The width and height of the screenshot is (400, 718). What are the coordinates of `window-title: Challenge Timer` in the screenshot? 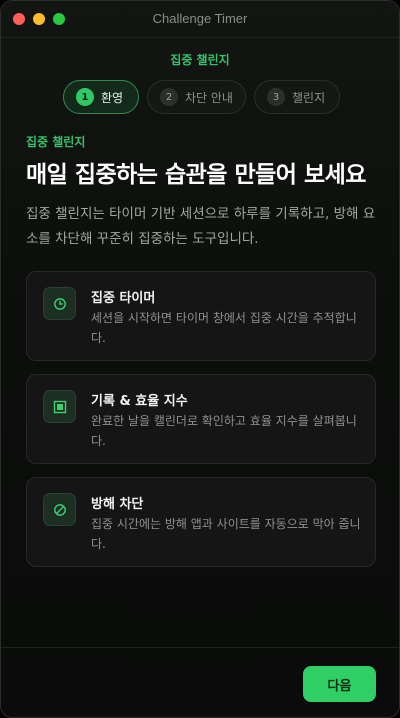 It's located at (200, 18).